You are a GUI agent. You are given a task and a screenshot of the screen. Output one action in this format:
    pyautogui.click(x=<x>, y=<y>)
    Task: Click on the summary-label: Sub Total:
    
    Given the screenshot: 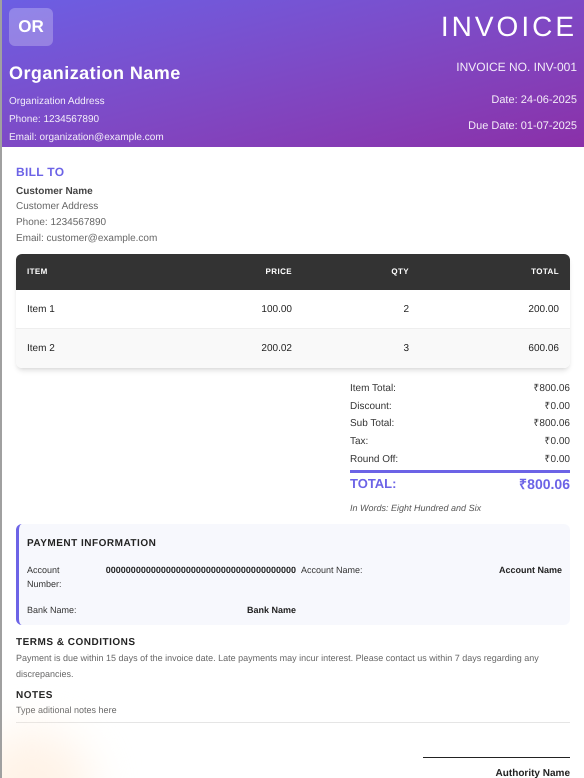 What is the action you would take?
    pyautogui.click(x=372, y=424)
    